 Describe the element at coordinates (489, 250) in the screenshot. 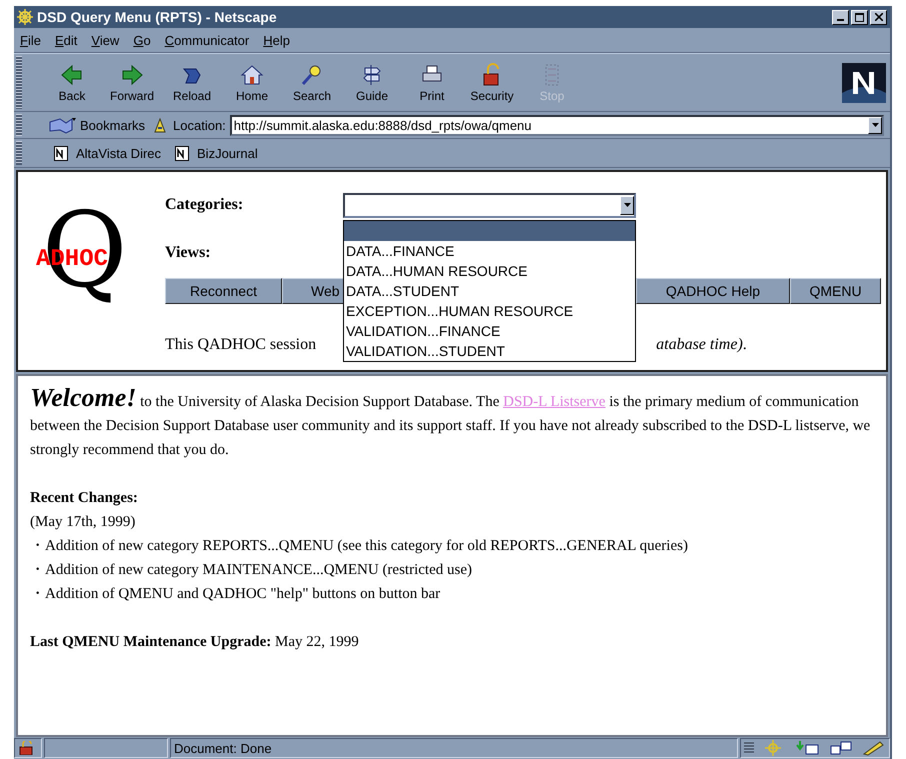

I see `dropdown-option: DATA...FINANCE` at that location.